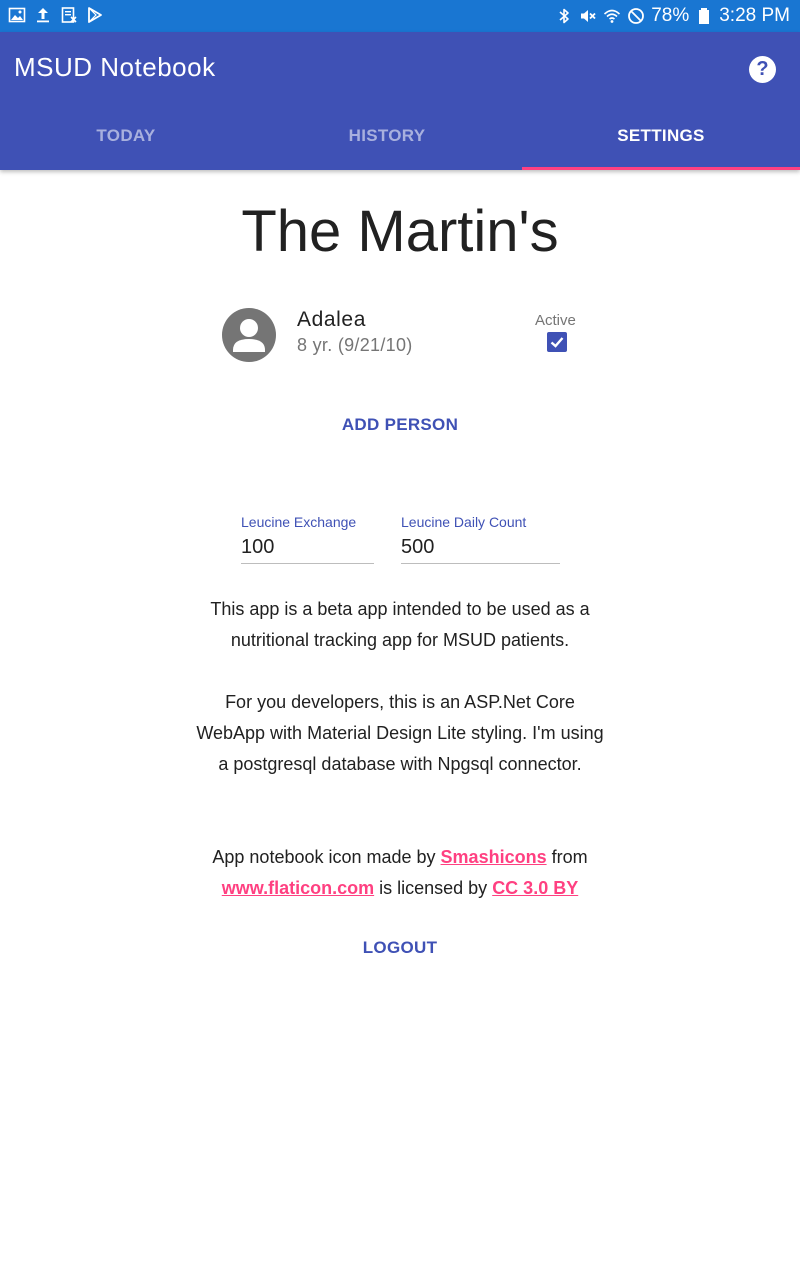  I want to click on leucine-daily-input: 500, so click(480, 550).